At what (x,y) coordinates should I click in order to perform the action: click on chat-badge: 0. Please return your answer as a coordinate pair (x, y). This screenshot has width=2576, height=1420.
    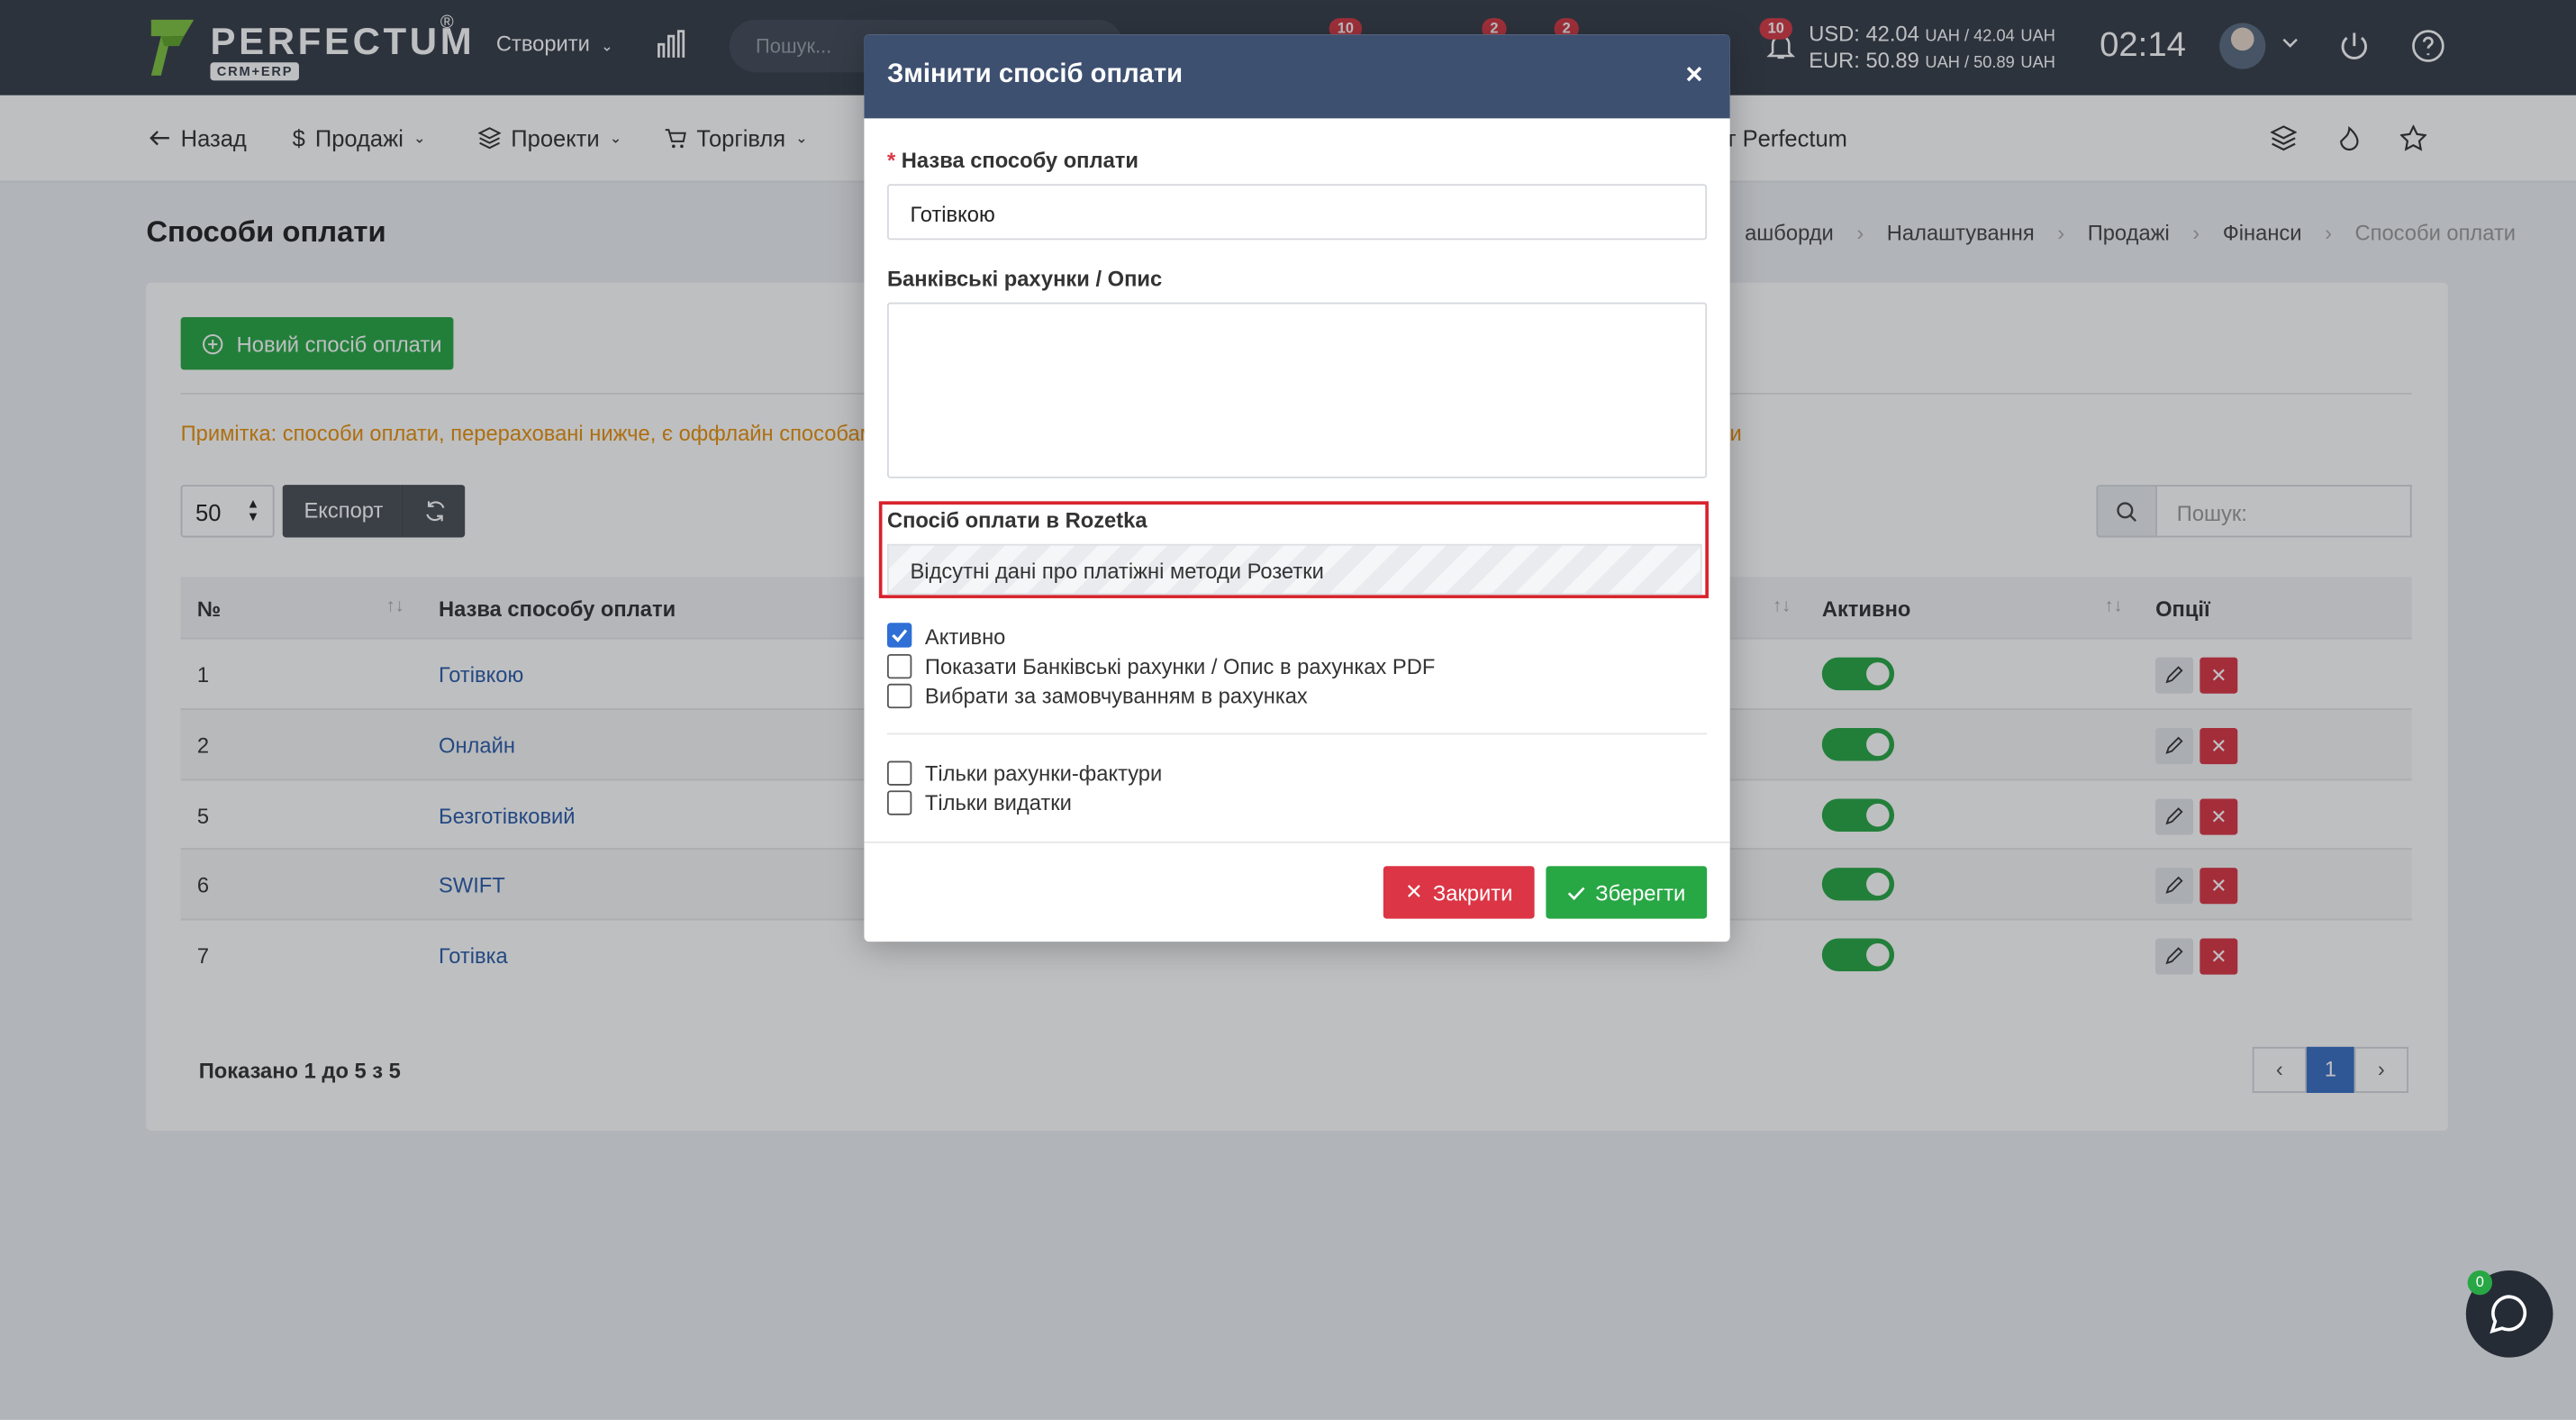
    Looking at the image, I should click on (2480, 1283).